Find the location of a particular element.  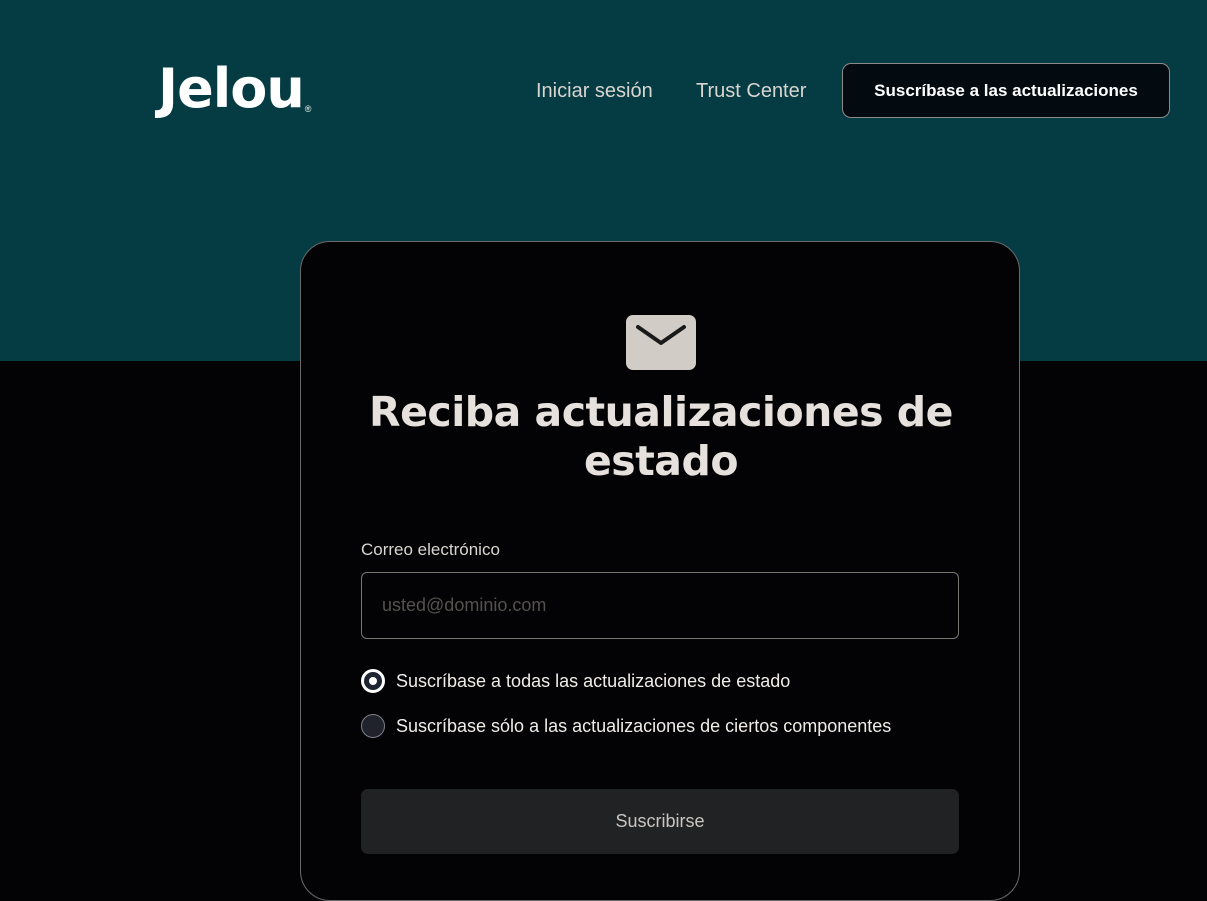

email-field is located at coordinates (660, 605).